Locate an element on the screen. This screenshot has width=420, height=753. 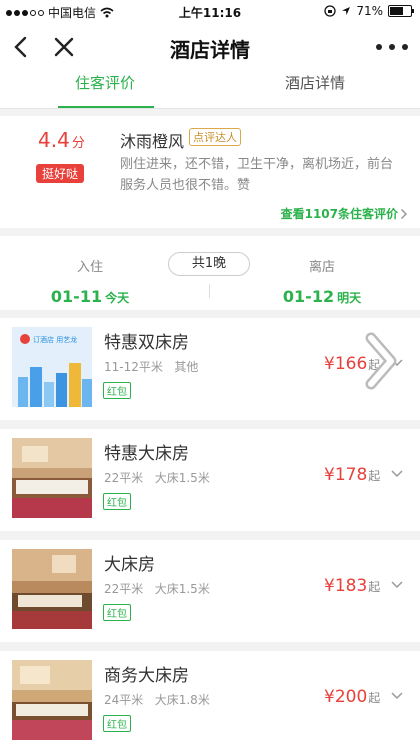
room-price: ¥183起 is located at coordinates (352, 586).